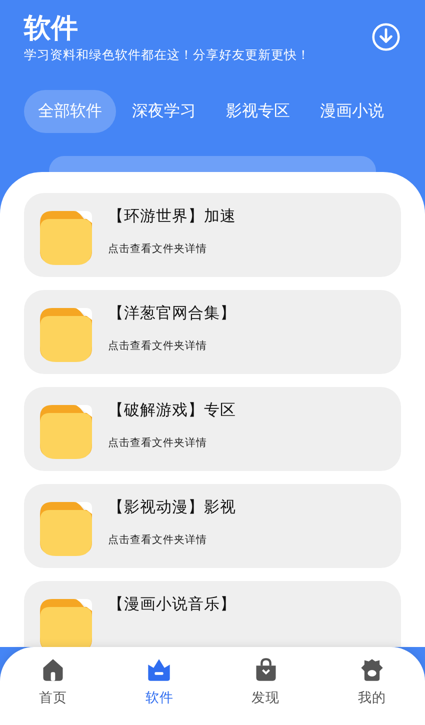 Image resolution: width=425 pixels, height=725 pixels. What do you see at coordinates (172, 604) in the screenshot?
I see `folder-title: 【漫画小说音乐】` at bounding box center [172, 604].